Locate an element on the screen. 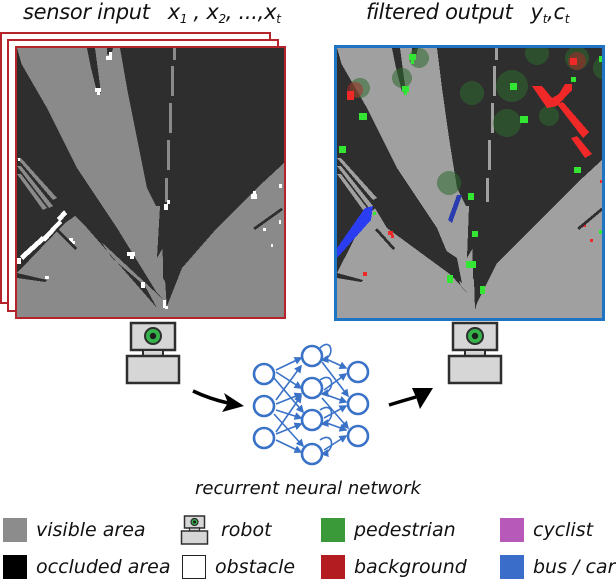 This screenshot has height=582, width=616. legend-background: background is located at coordinates (394, 567).